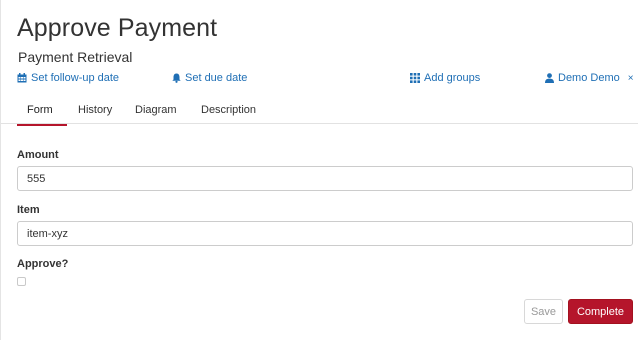  I want to click on item-label: Item, so click(28, 210).